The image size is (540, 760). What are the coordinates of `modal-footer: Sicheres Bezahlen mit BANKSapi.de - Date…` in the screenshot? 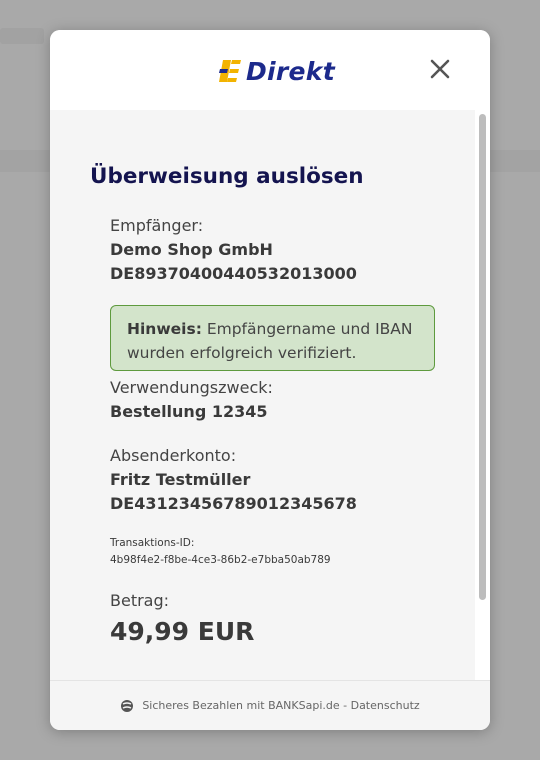 It's located at (270, 705).